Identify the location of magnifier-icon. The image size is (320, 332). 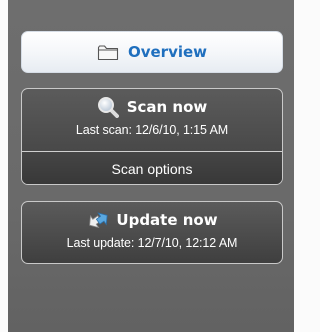
(108, 107).